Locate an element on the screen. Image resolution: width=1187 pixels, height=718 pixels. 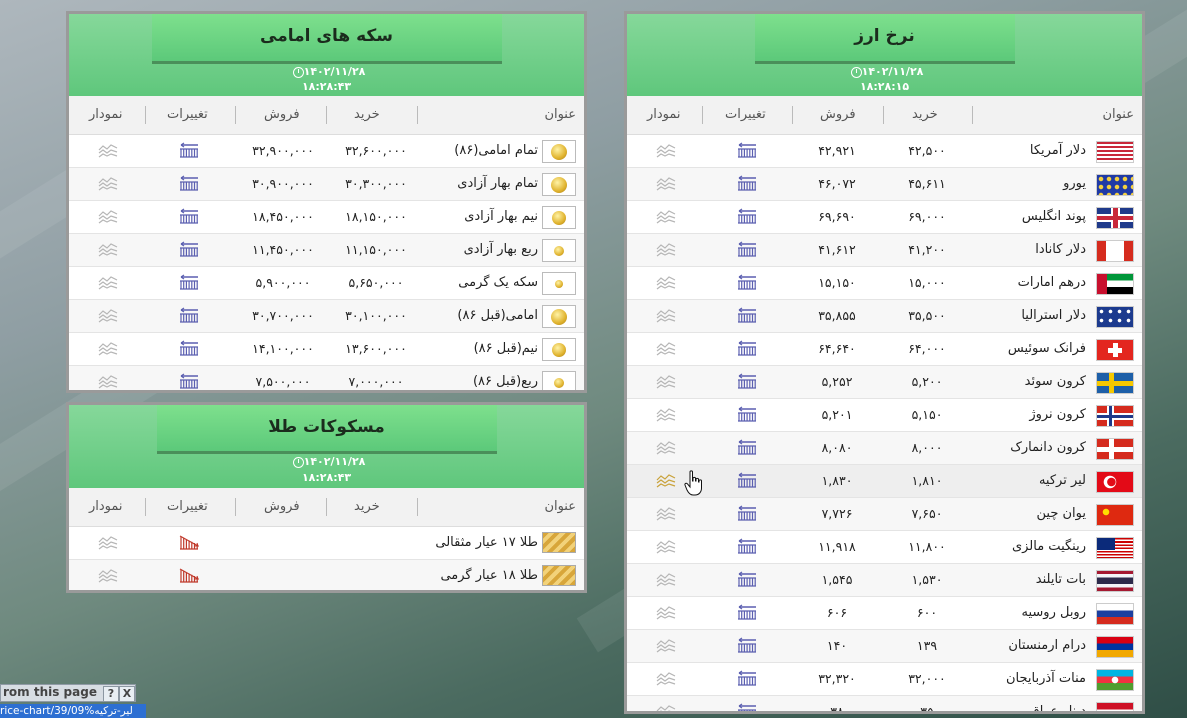
table-row: پوند انگلیس ۶۹,۰۰۰ ۶۹,۶۹۰ is located at coordinates (884, 217).